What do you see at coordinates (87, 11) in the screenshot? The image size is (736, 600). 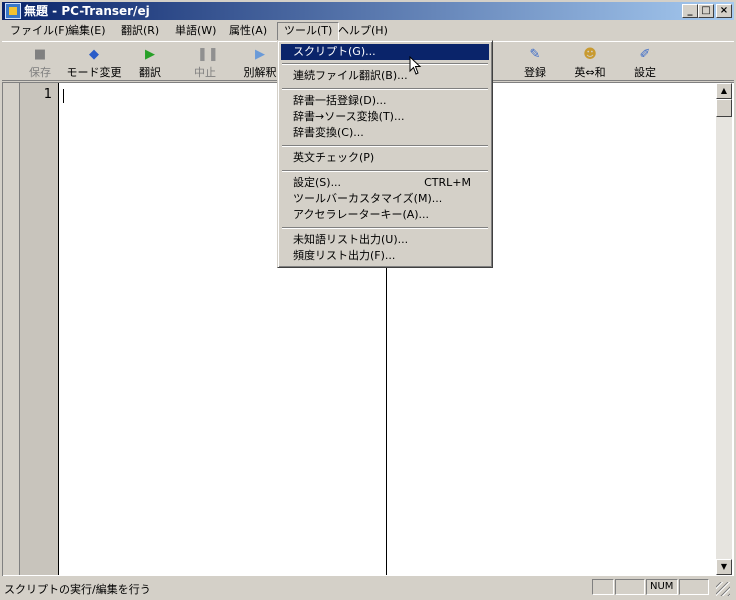 I see `window-title: 無題 - PC-Transer/ej` at bounding box center [87, 11].